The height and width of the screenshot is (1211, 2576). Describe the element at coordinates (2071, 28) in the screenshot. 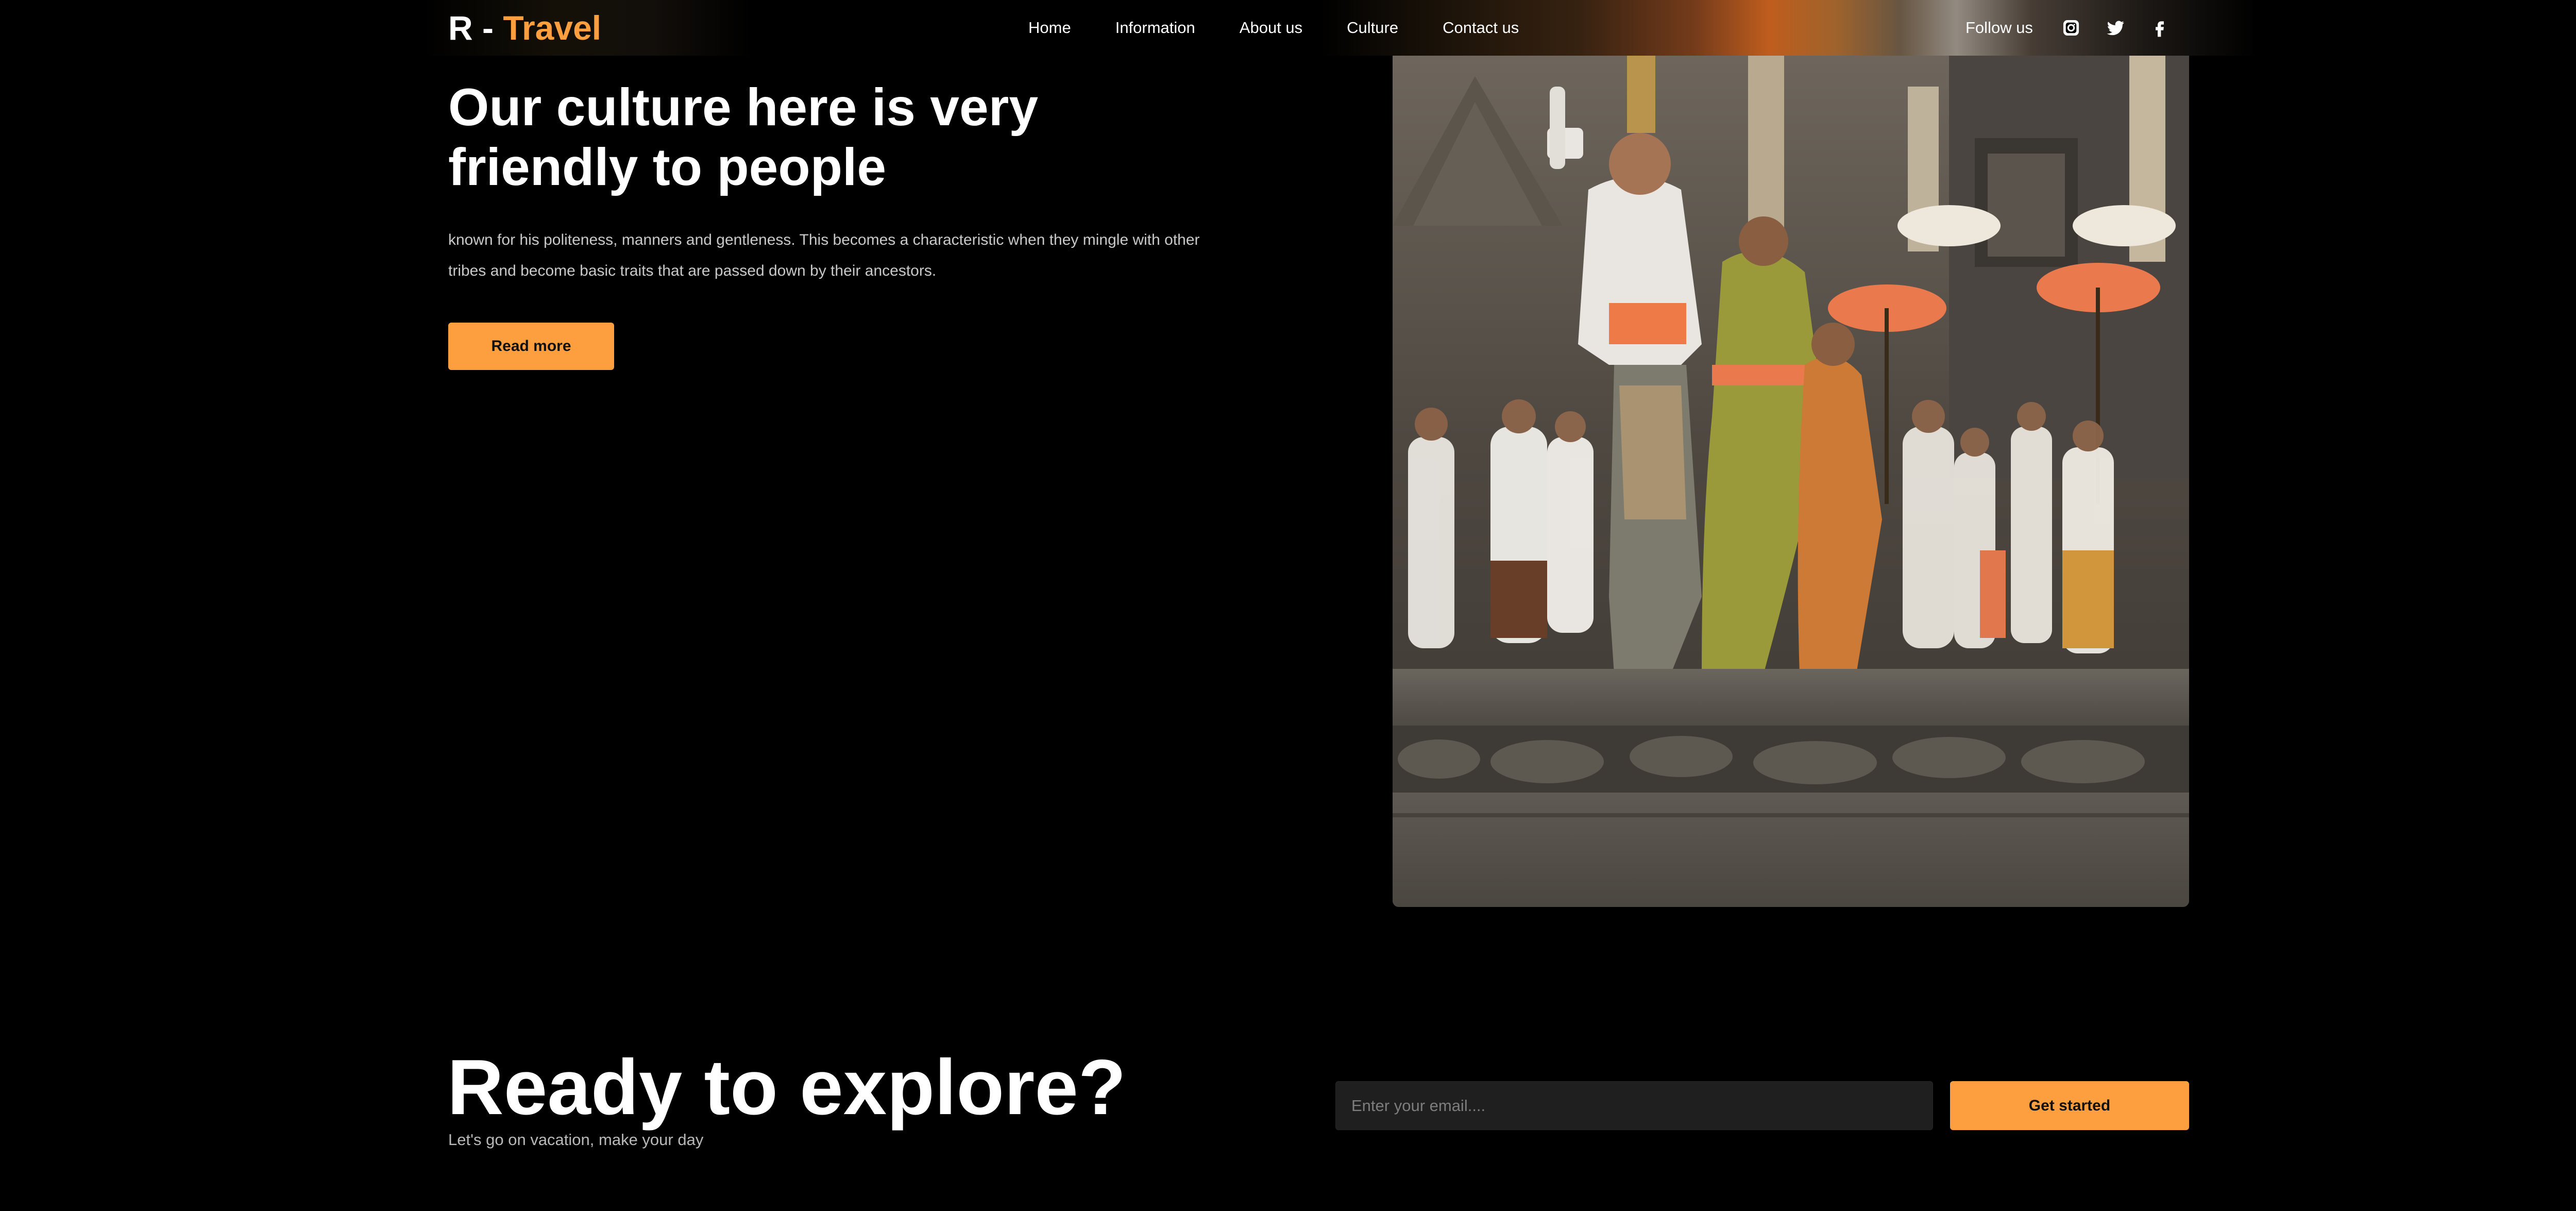

I see `instagram-icon` at that location.